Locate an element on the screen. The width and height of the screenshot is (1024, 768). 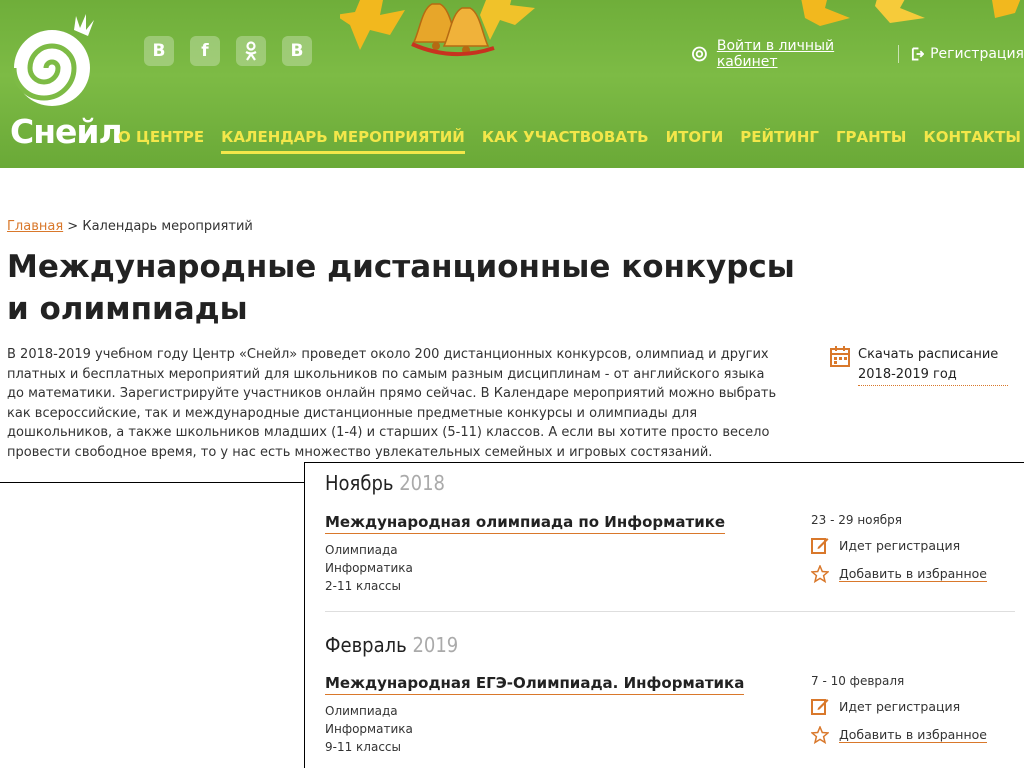
odnoklassniki-icon is located at coordinates (251, 51).